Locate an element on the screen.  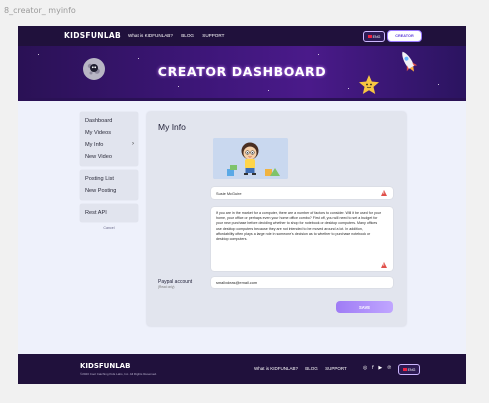
footer-link-what-is: What is KIDFUNLAB? is located at coordinates (276, 368).